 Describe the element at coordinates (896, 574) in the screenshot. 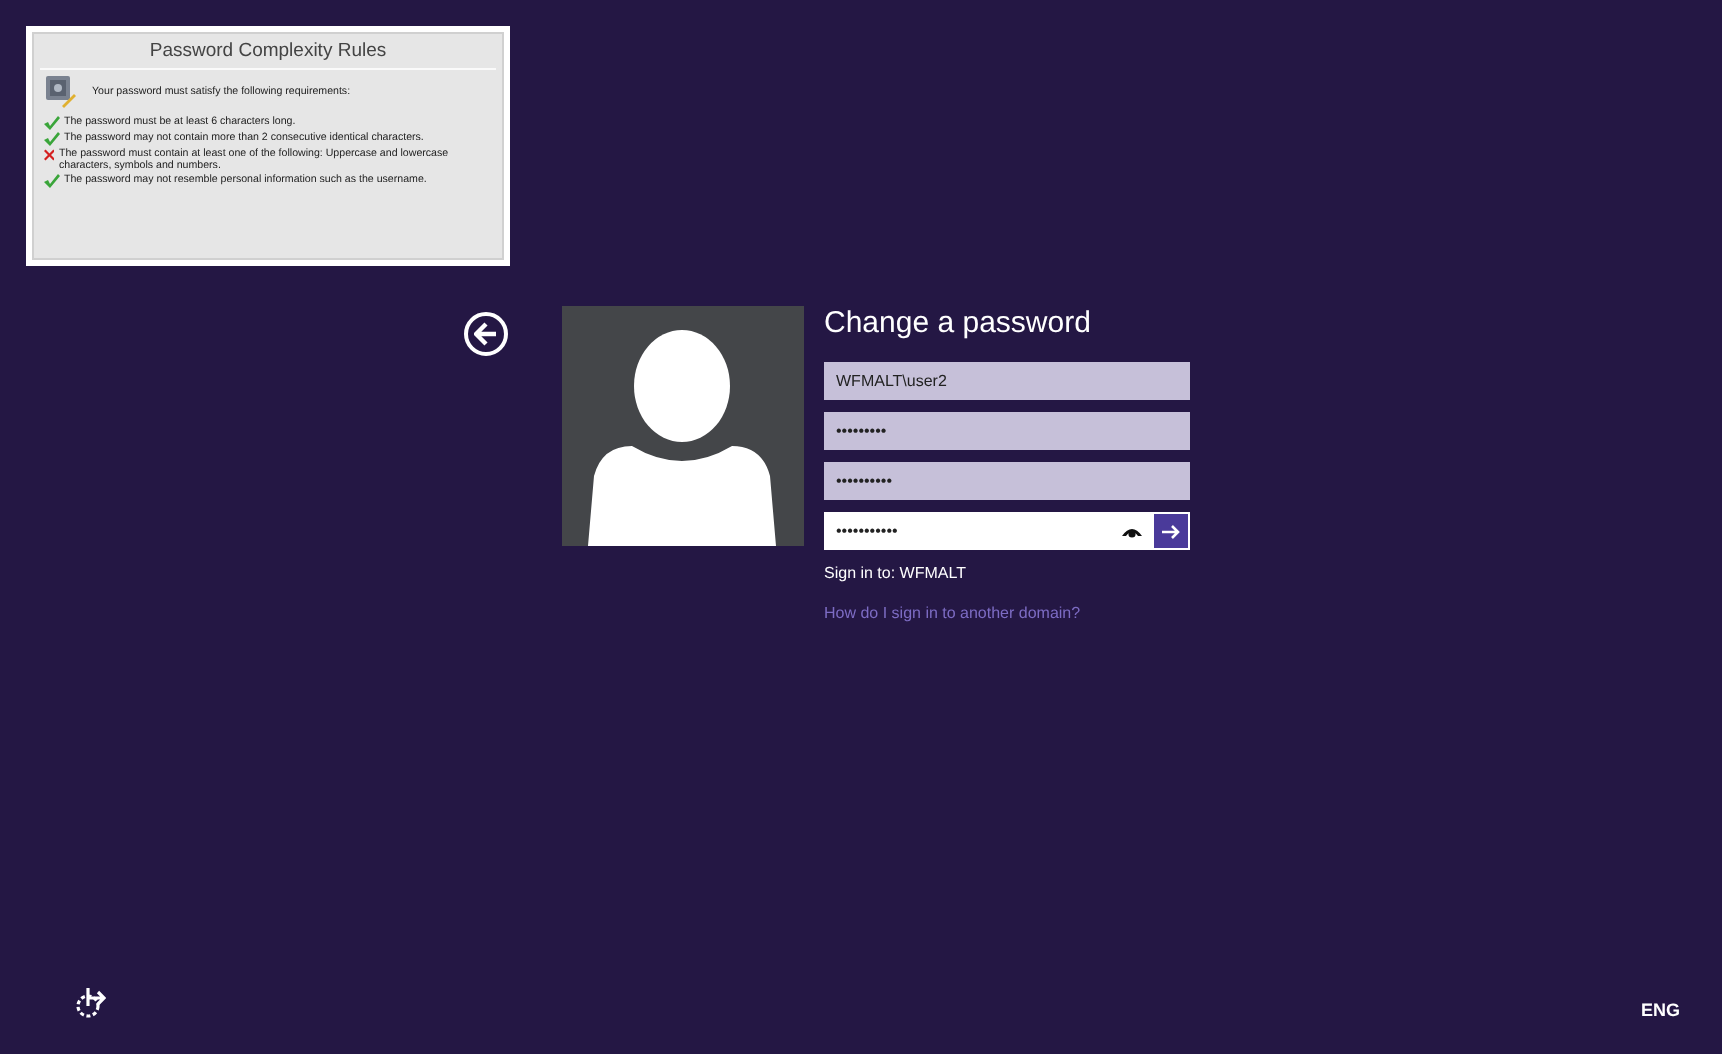

I see `sign-in-domain-text: Sign in to: WFMALT` at that location.